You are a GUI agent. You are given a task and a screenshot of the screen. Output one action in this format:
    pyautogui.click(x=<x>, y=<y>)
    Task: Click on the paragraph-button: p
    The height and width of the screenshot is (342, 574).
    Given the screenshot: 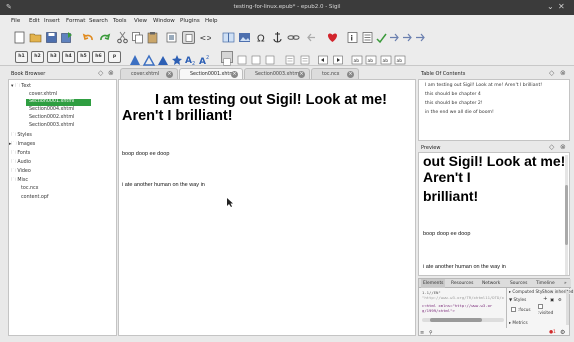 What is the action you would take?
    pyautogui.click(x=114, y=57)
    